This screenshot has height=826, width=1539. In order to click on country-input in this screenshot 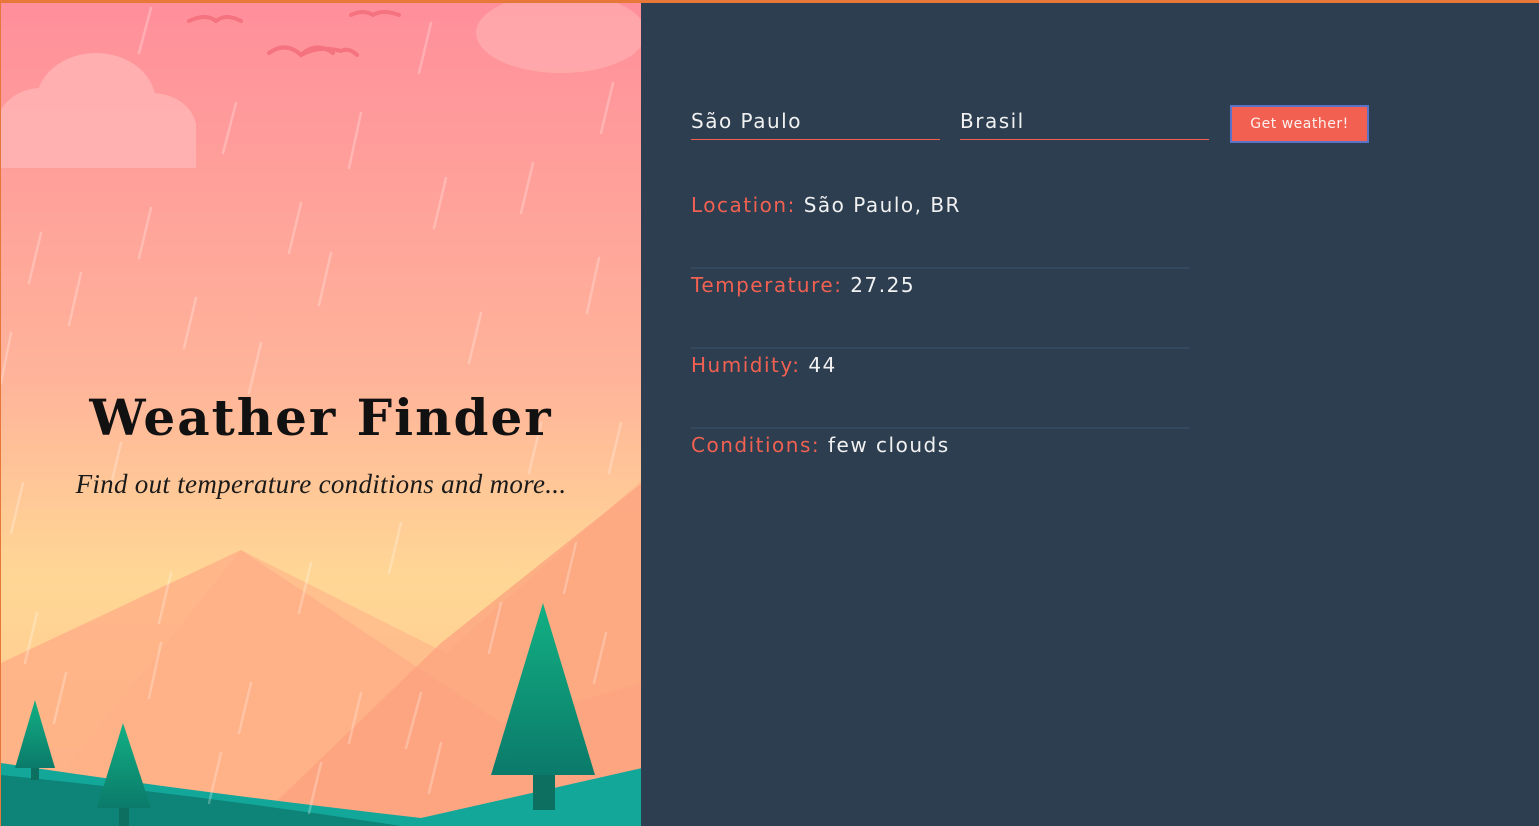, I will do `click(1084, 121)`.